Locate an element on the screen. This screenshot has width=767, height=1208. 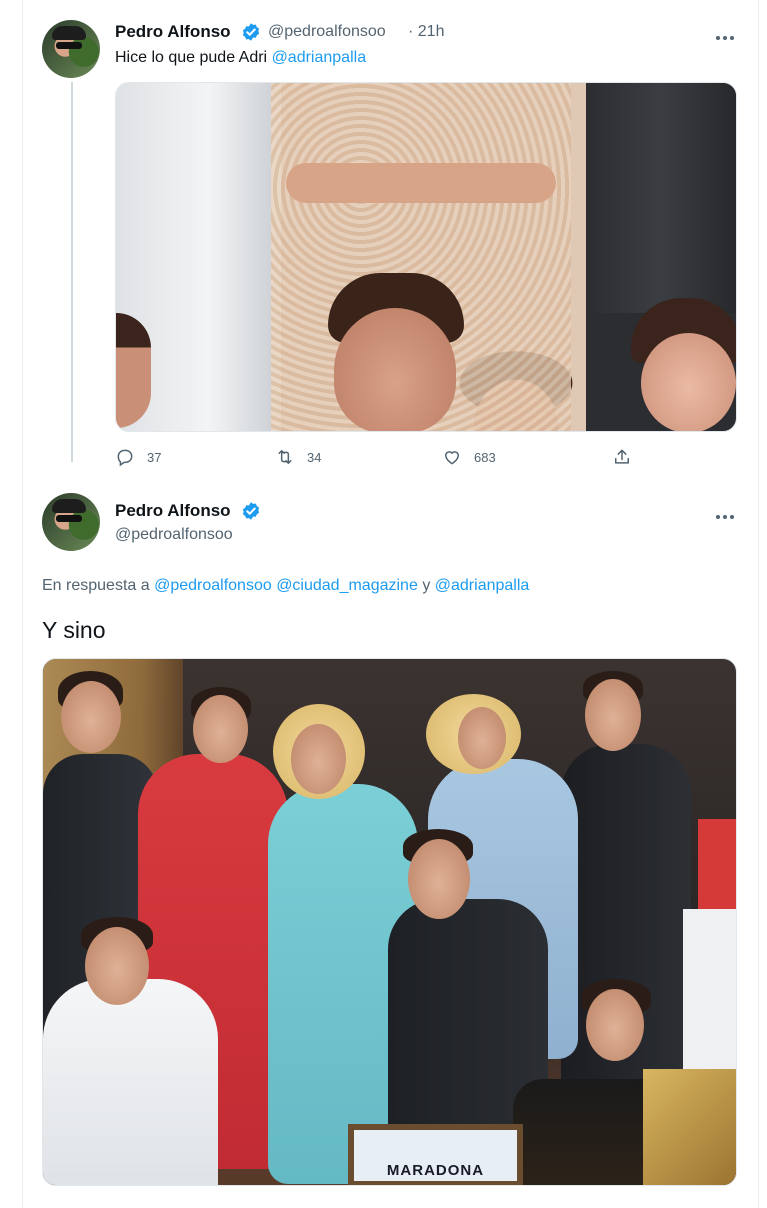
retweet-icon is located at coordinates (285, 457).